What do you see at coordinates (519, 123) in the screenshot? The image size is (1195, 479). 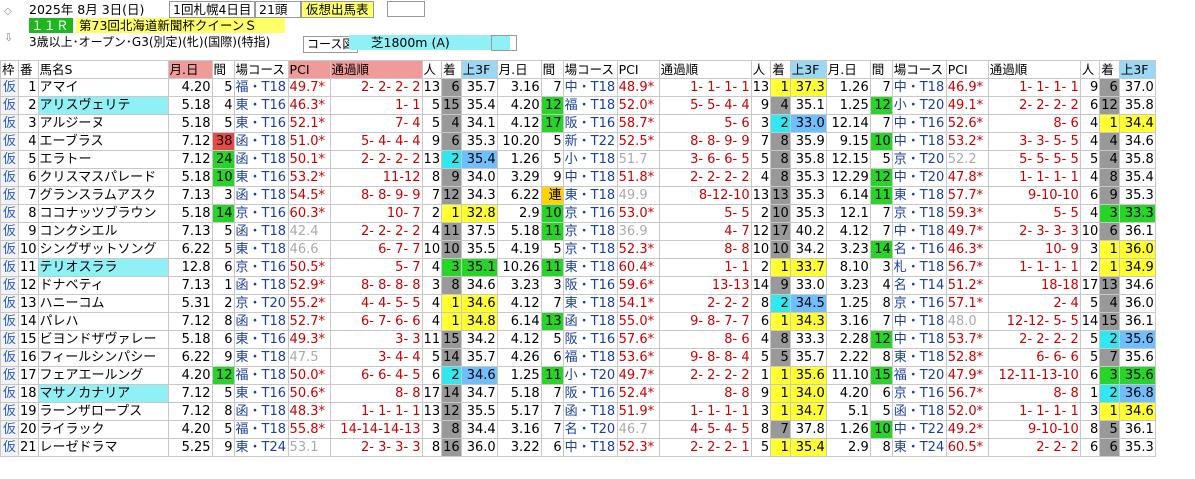 I see `past-date: 4.12` at bounding box center [519, 123].